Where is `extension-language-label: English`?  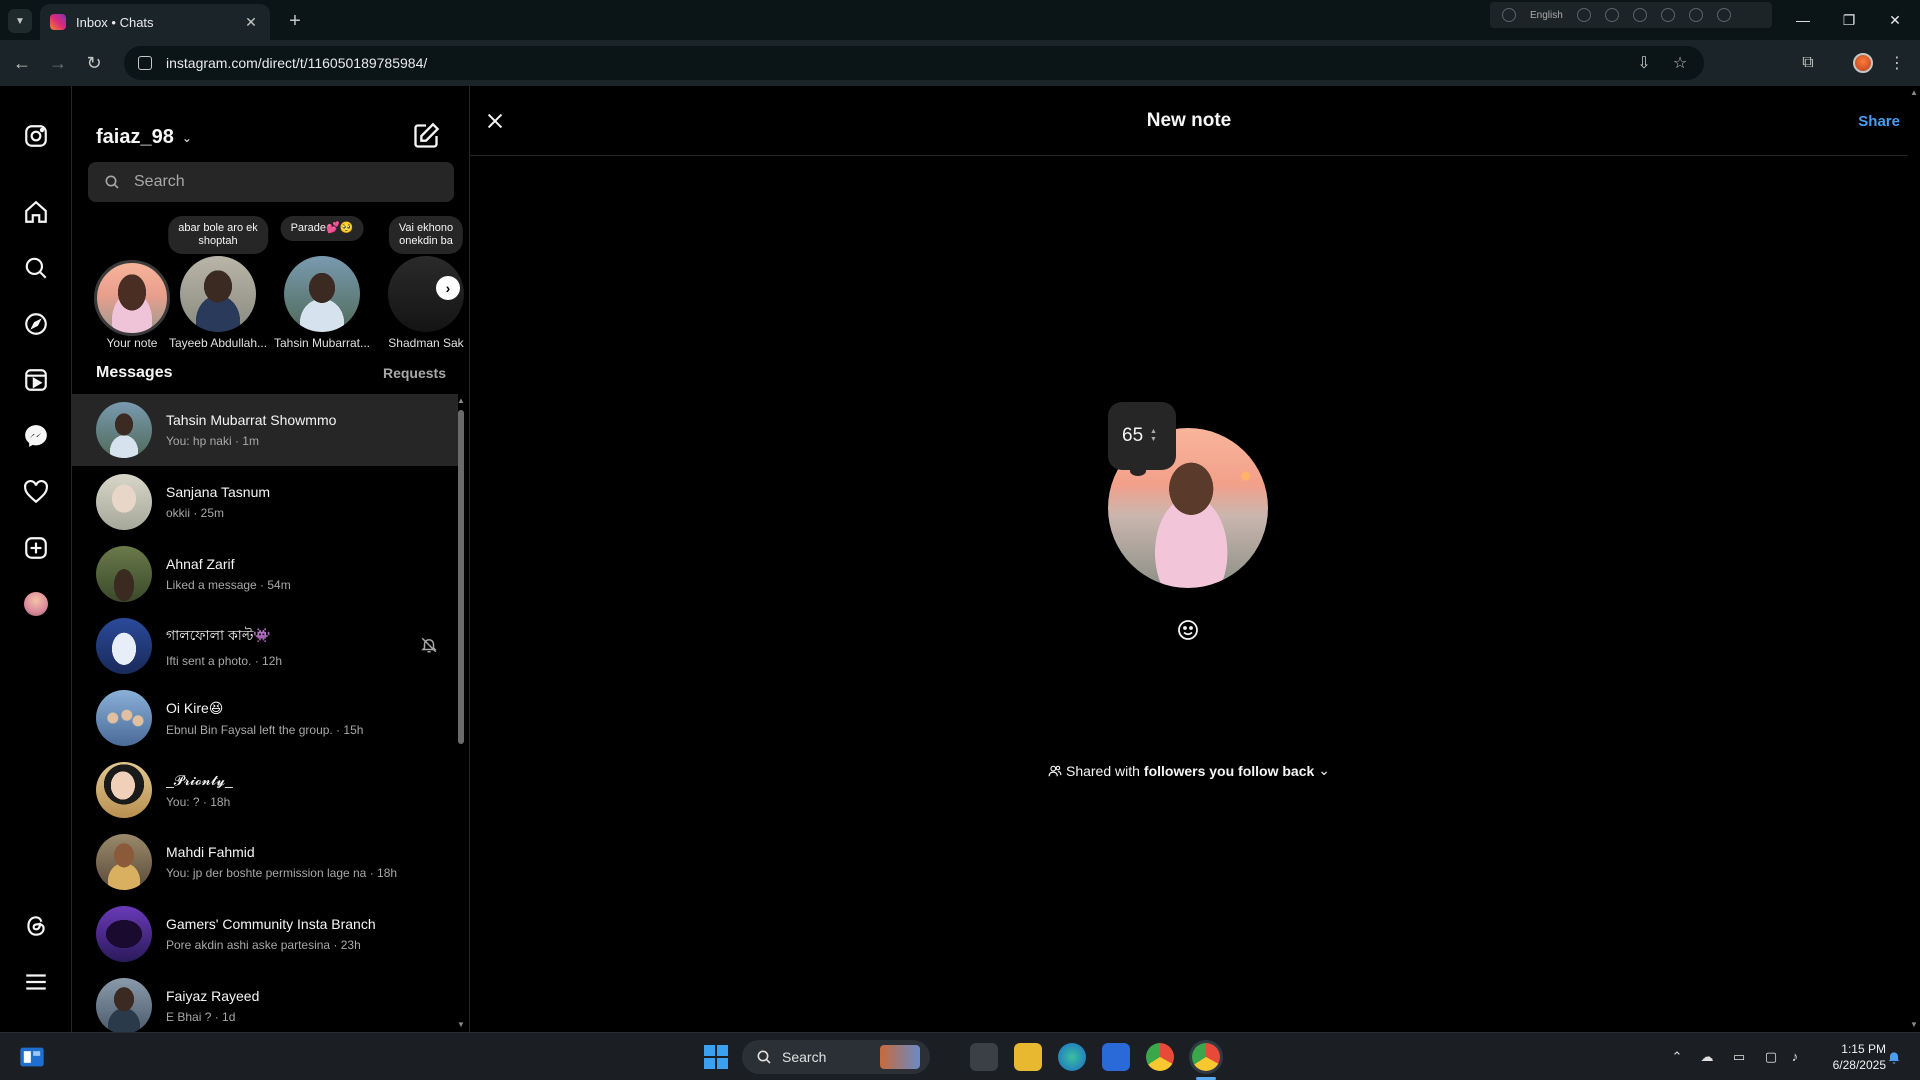 extension-language-label: English is located at coordinates (1546, 15).